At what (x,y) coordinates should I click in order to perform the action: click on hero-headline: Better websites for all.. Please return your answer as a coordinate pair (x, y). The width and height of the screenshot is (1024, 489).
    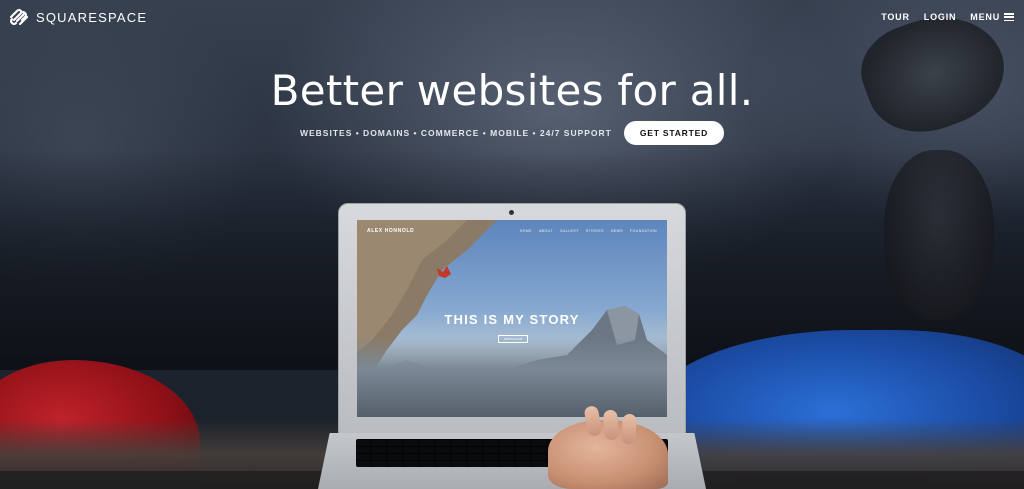
    Looking at the image, I should click on (512, 90).